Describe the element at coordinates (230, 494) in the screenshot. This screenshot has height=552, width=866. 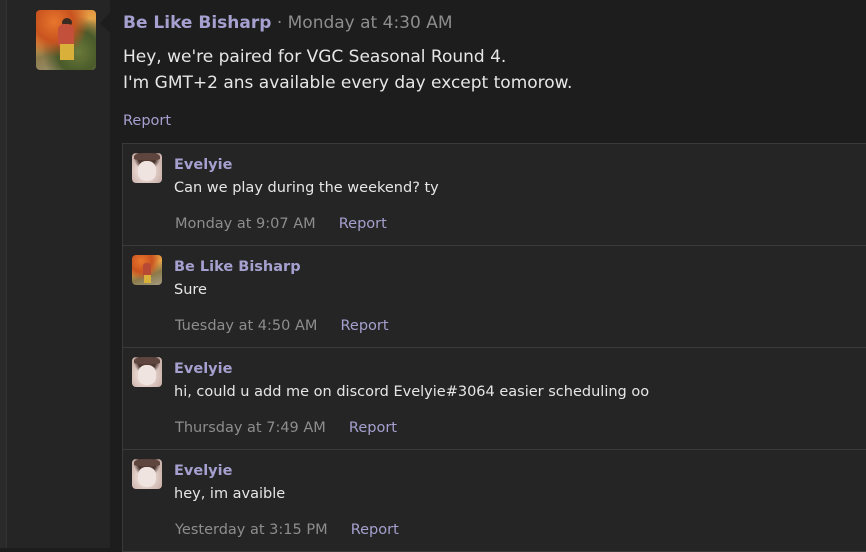
I see `reply-text: hey, im avaible` at that location.